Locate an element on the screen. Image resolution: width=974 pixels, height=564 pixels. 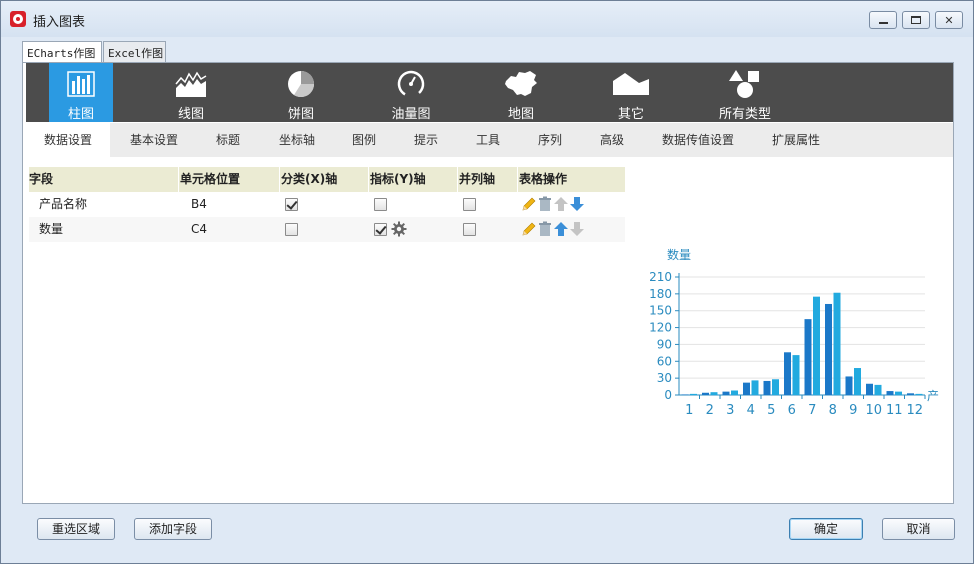
tab-tooltip: 提示 is located at coordinates (426, 140).